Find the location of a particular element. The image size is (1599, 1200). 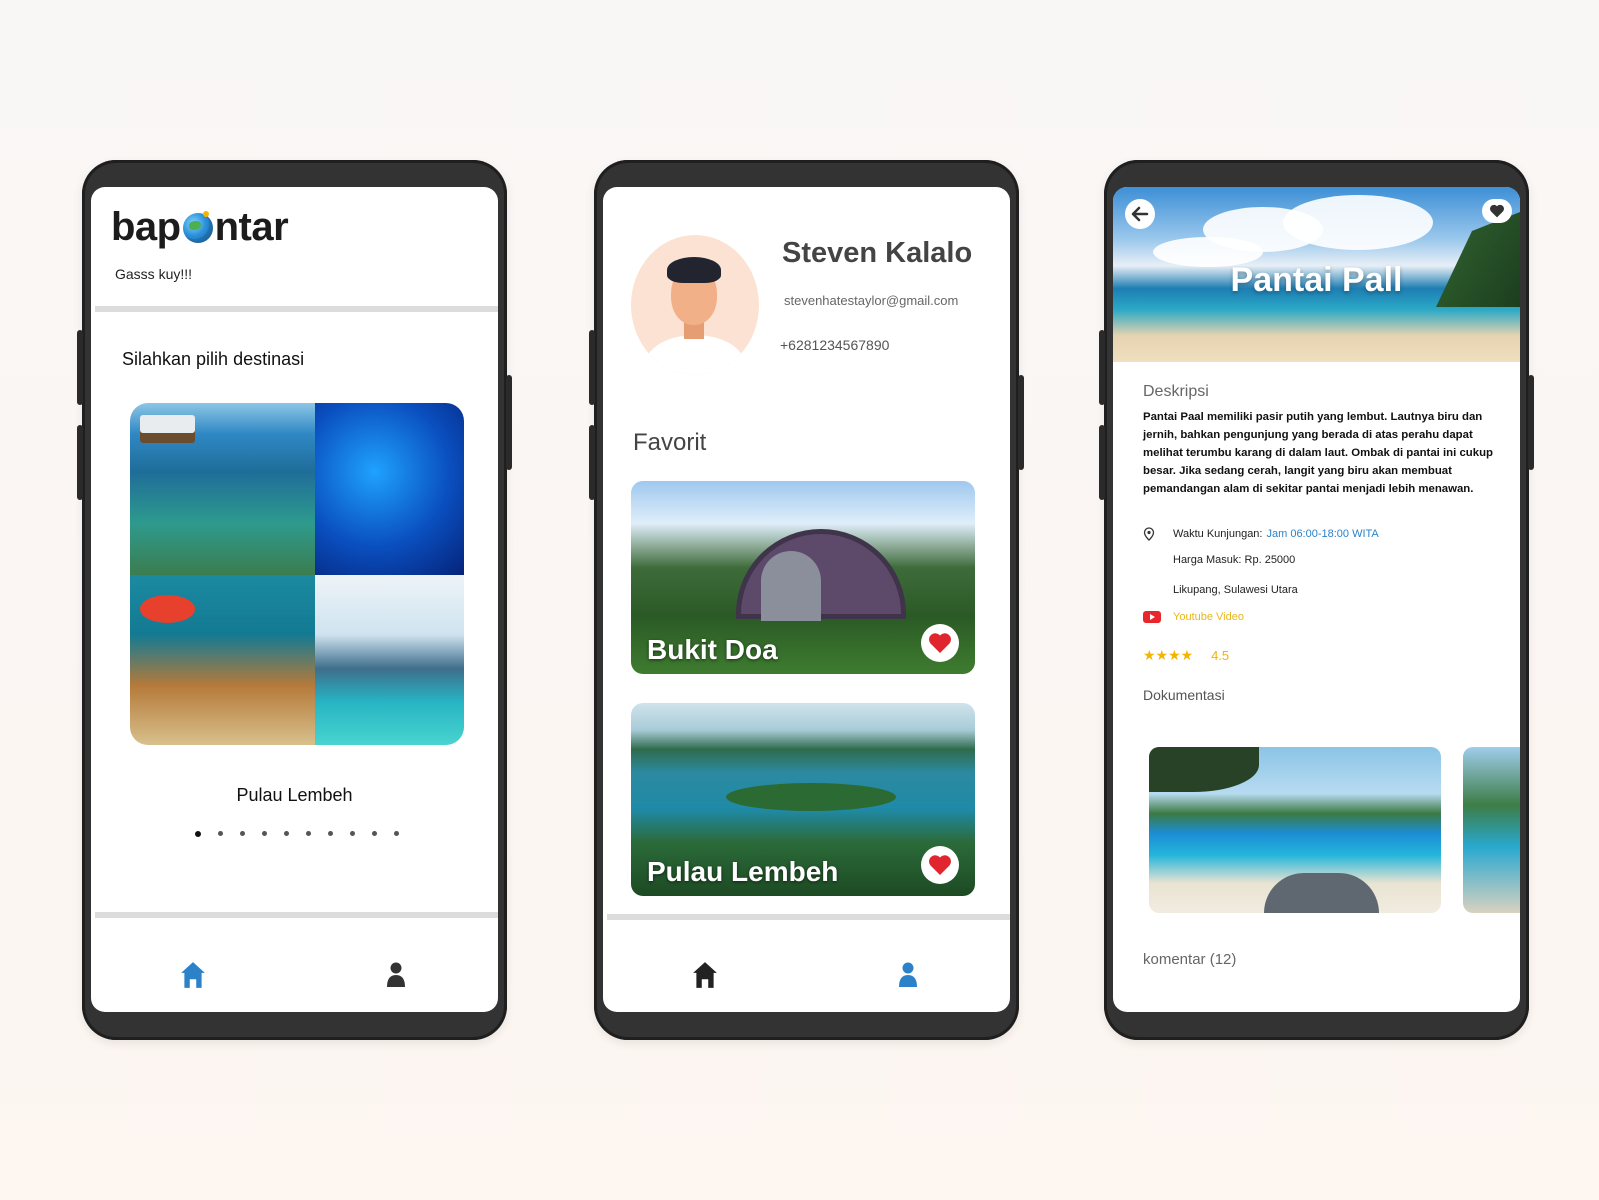

price-row: Harga Masuk: Rp. 25000 is located at coordinates (1234, 560).